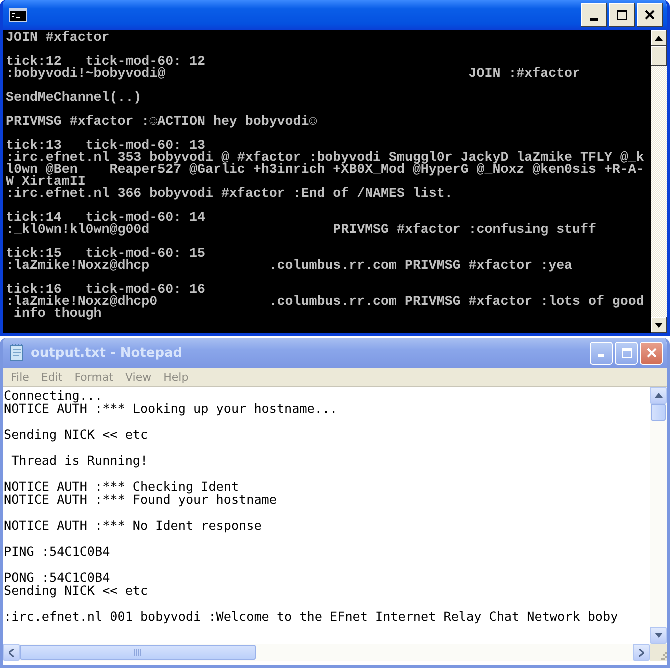 The height and width of the screenshot is (668, 670). I want to click on text-line: tick:14 tick-mod-60: 14, so click(106, 218).